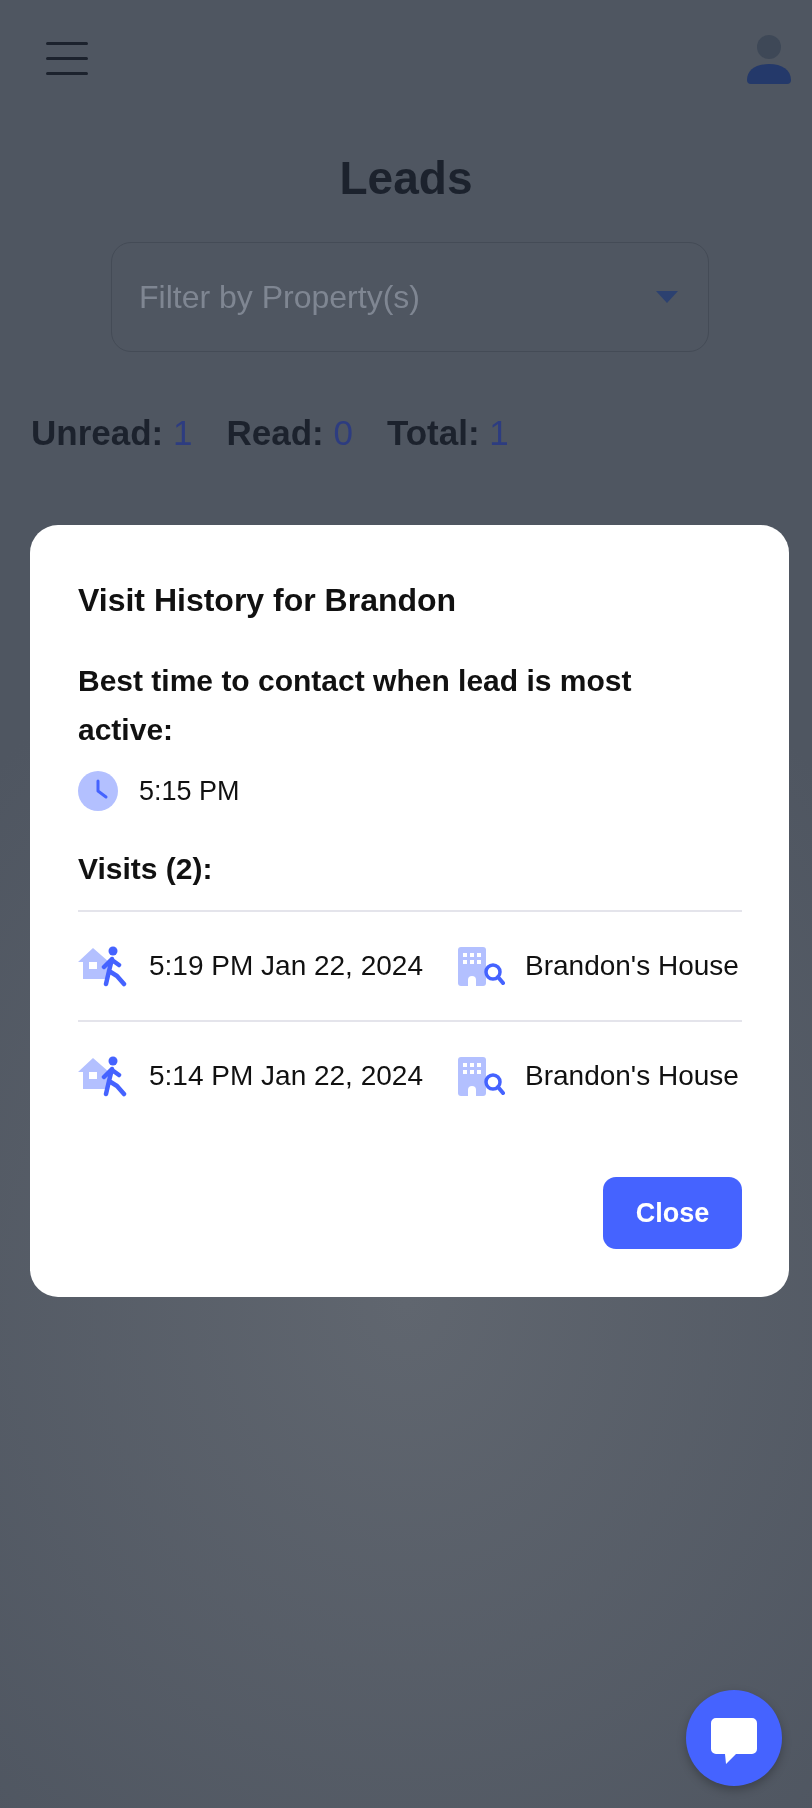  Describe the element at coordinates (98, 791) in the screenshot. I see `clock-icon` at that location.